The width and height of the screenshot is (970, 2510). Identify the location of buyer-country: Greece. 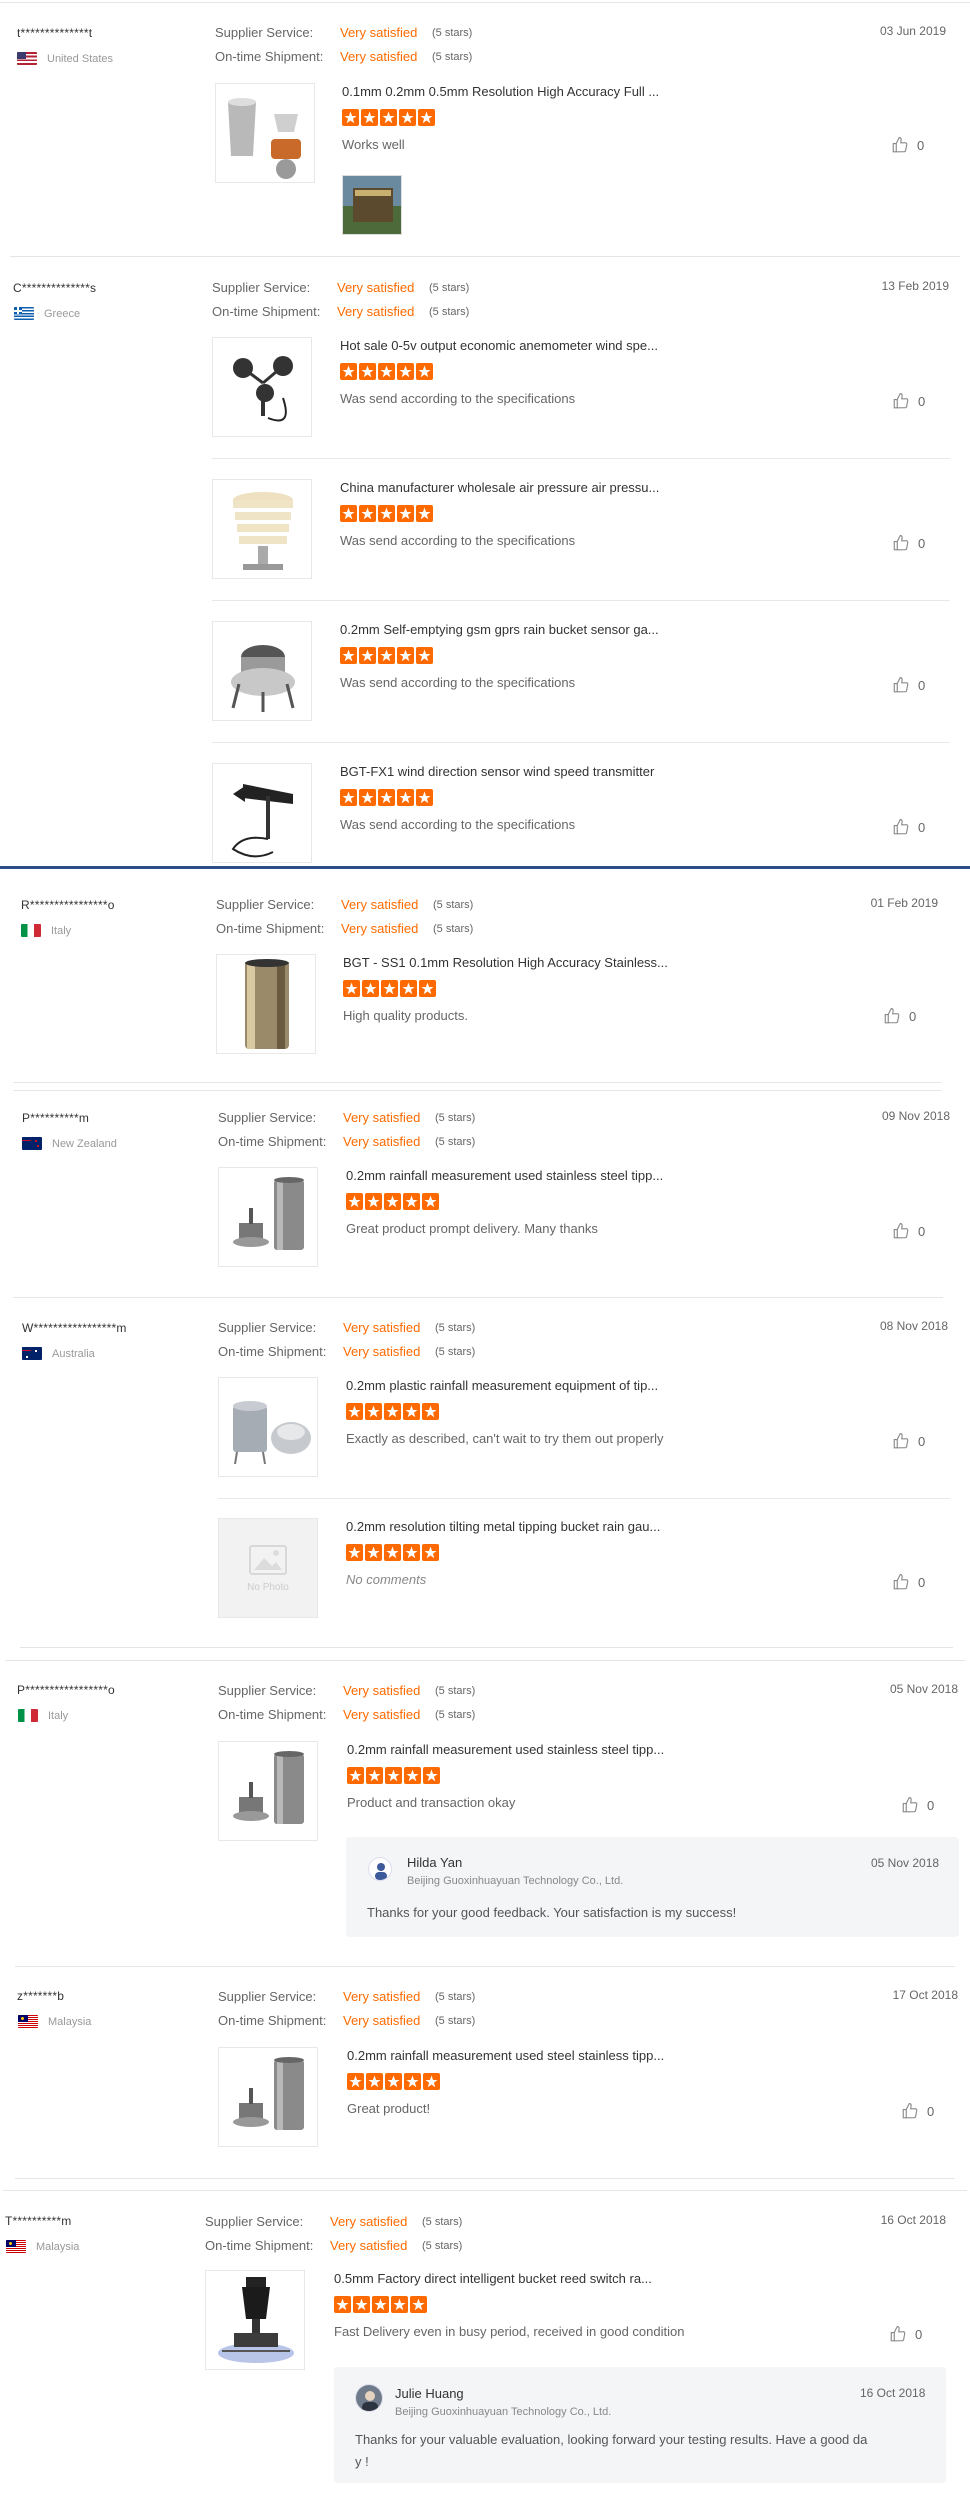
(47, 313).